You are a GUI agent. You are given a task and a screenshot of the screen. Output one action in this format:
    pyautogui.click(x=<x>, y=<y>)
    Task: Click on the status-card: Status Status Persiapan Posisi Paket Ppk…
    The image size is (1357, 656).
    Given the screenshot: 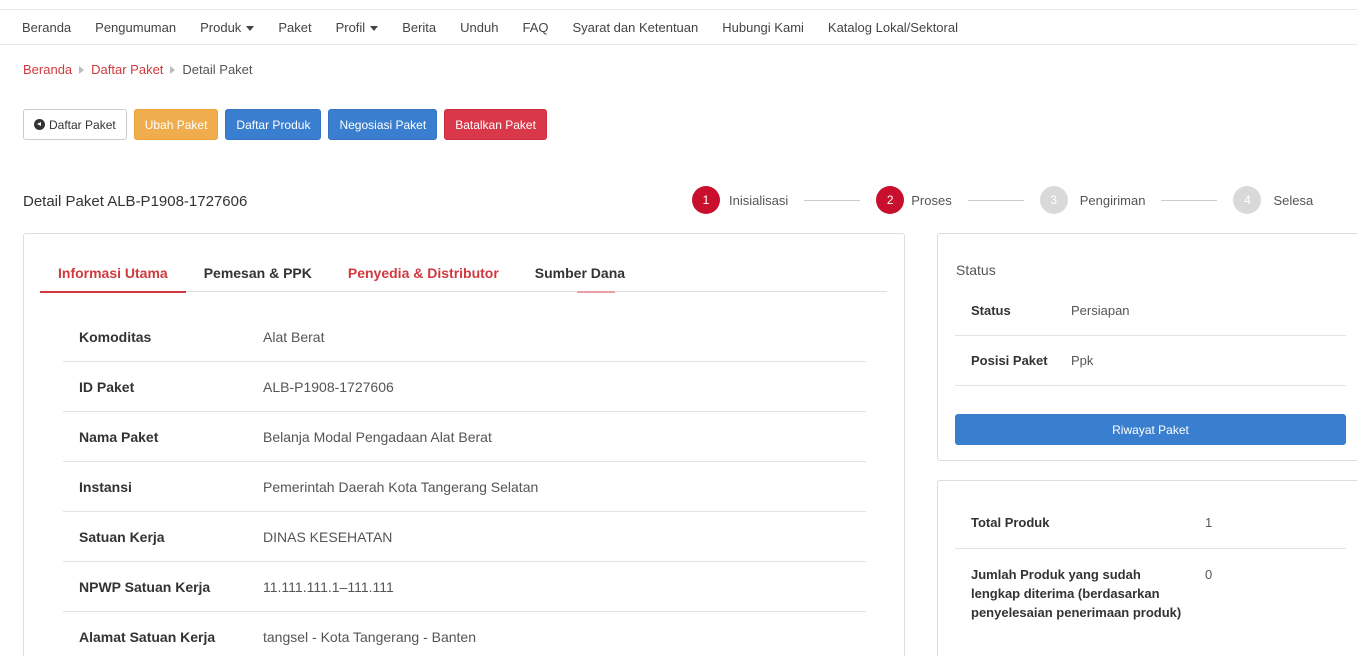 What is the action you would take?
    pyautogui.click(x=1147, y=347)
    